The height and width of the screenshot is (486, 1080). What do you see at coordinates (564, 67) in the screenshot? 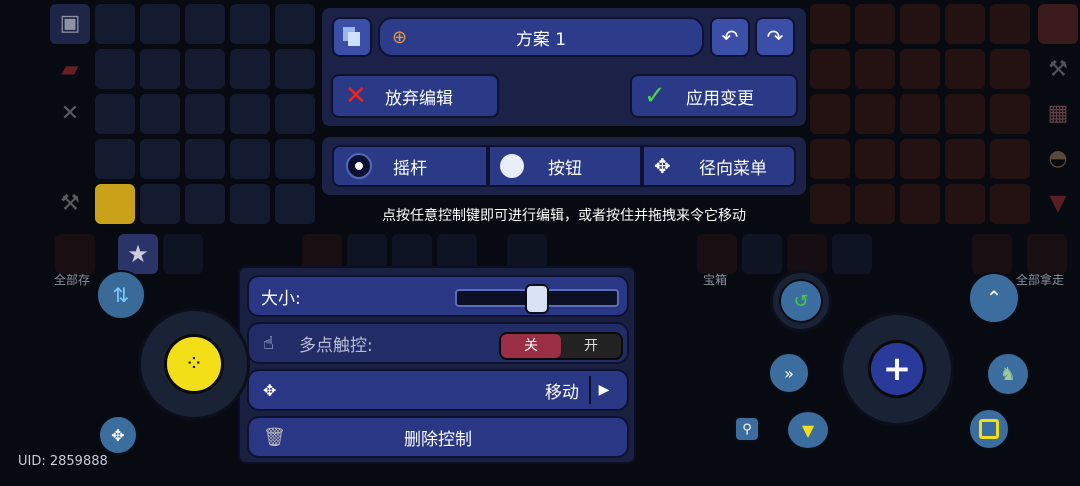
I see `edit-toolbar-panel: ⊕ 方案 1 ↶ ↷ ✕ 放弃编辑 ✓ 应用变更` at bounding box center [564, 67].